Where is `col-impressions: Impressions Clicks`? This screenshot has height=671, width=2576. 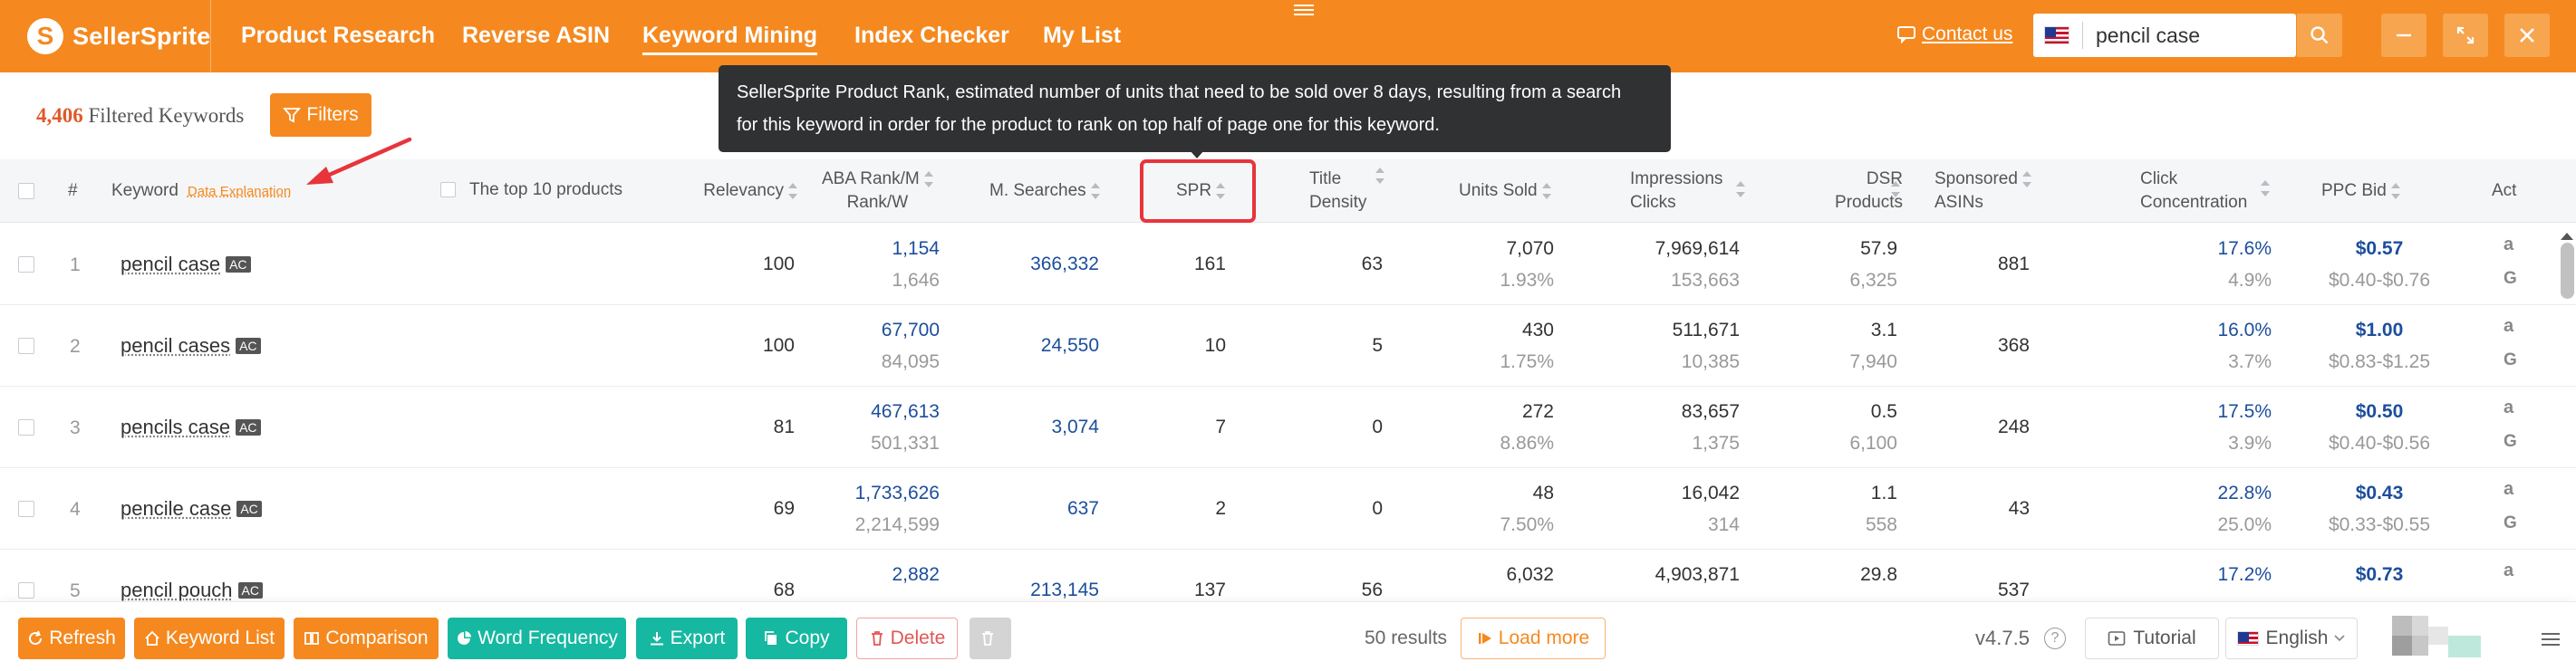
col-impressions: Impressions Clicks is located at coordinates (1687, 191).